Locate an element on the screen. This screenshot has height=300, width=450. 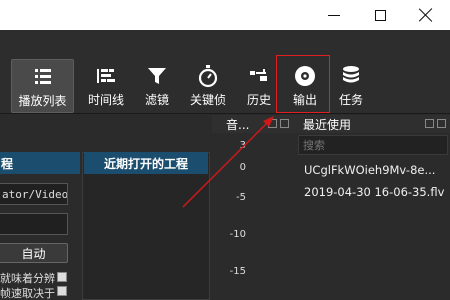
path-field-value: ator/Videos is located at coordinates (35, 194).